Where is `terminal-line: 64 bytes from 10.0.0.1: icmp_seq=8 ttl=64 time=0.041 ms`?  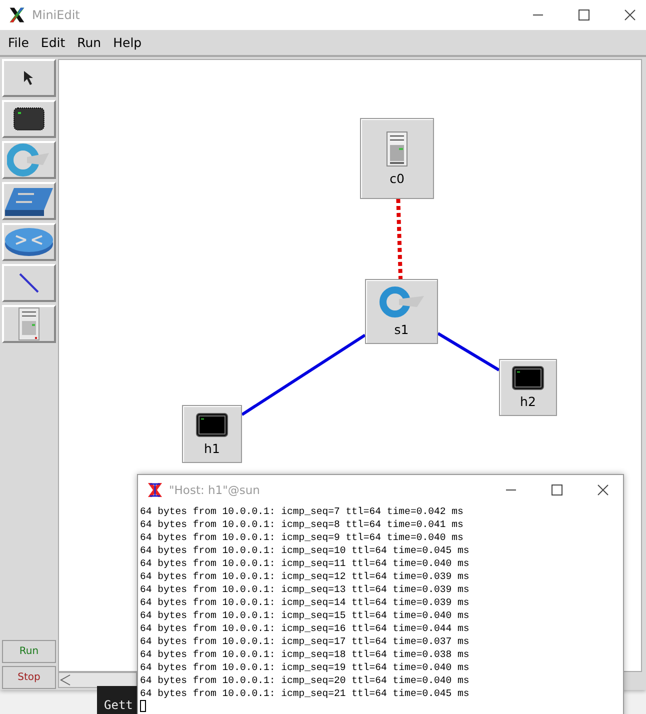 terminal-line: 64 bytes from 10.0.0.1: icmp_seq=8 ttl=64 time=0.041 ms is located at coordinates (302, 524).